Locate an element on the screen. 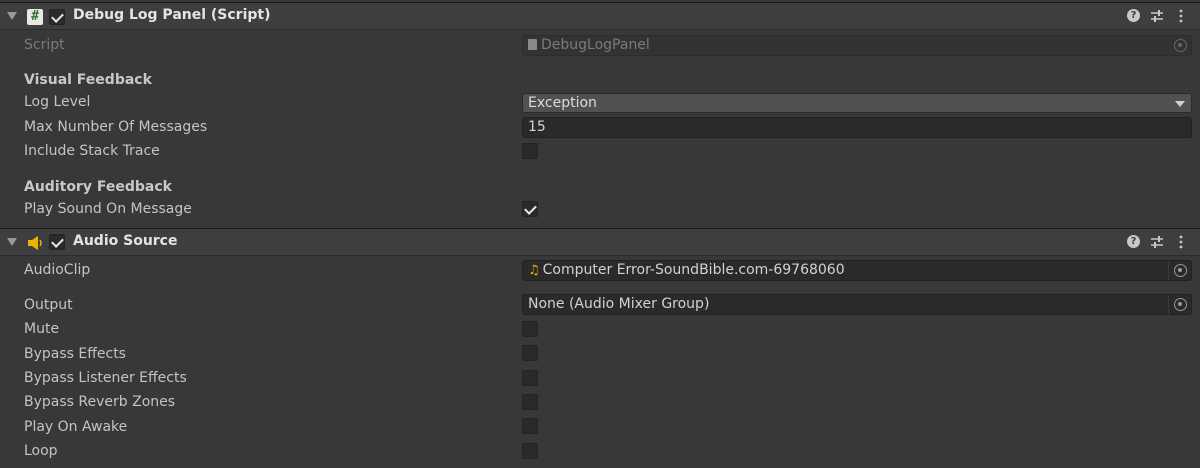 The width and height of the screenshot is (1200, 468). bypass-effects-checkbox is located at coordinates (530, 353).